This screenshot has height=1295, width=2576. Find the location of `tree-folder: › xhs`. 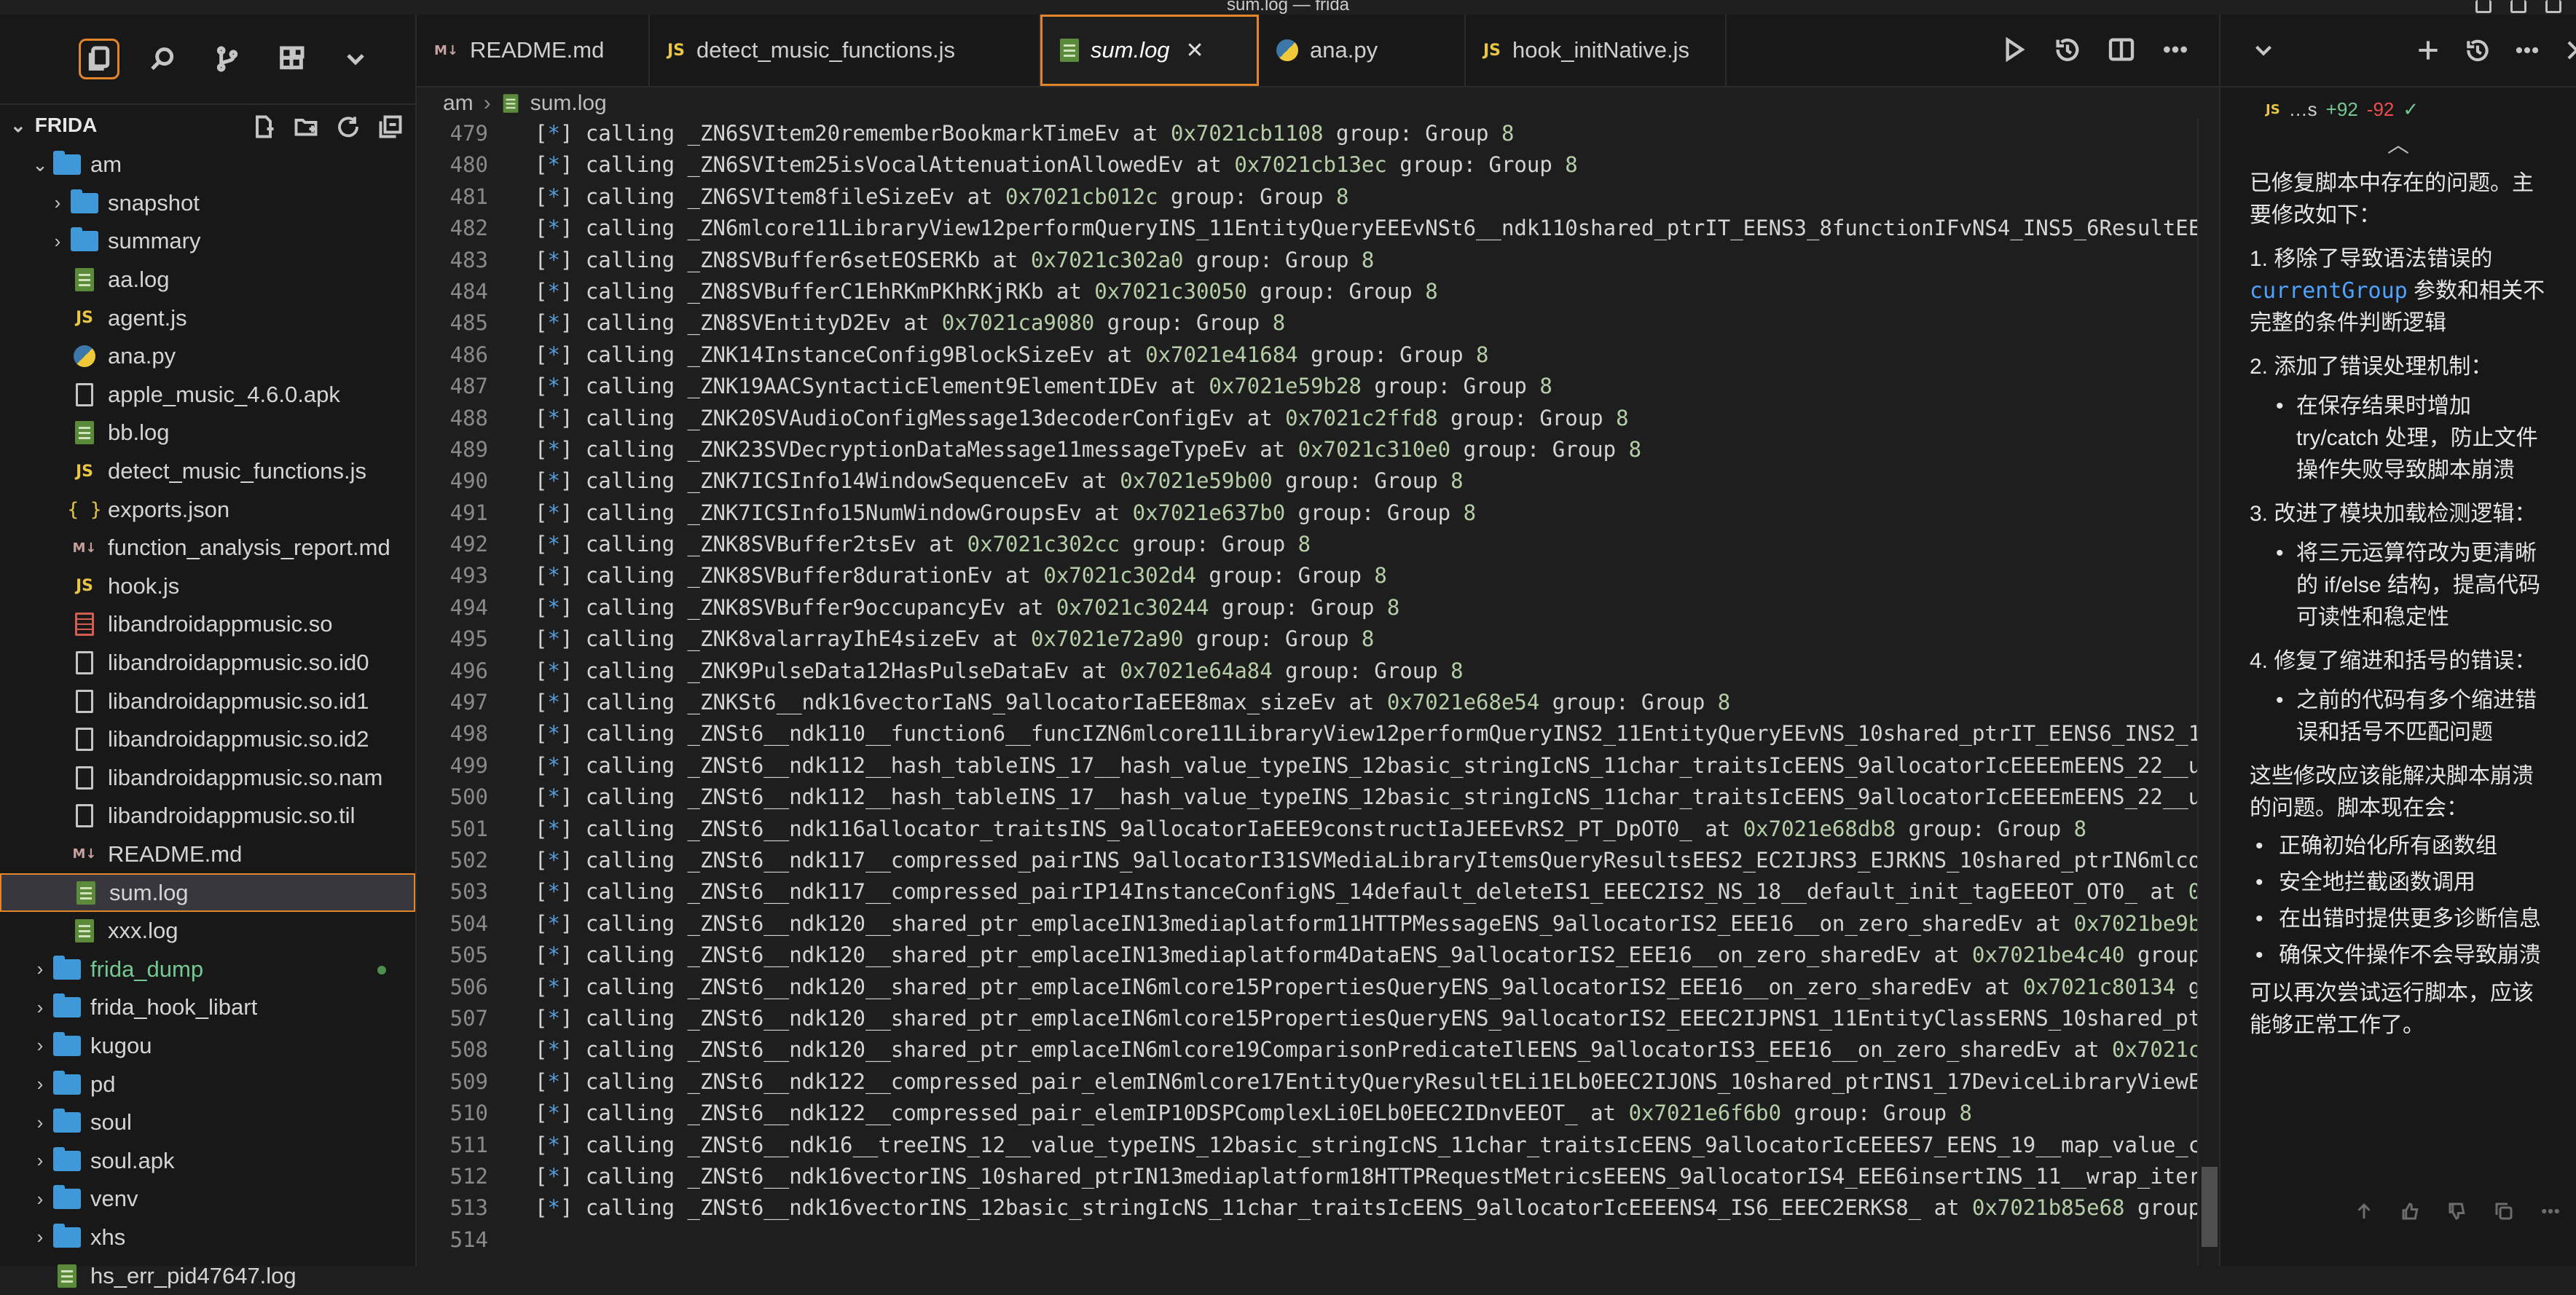

tree-folder: › xhs is located at coordinates (207, 1238).